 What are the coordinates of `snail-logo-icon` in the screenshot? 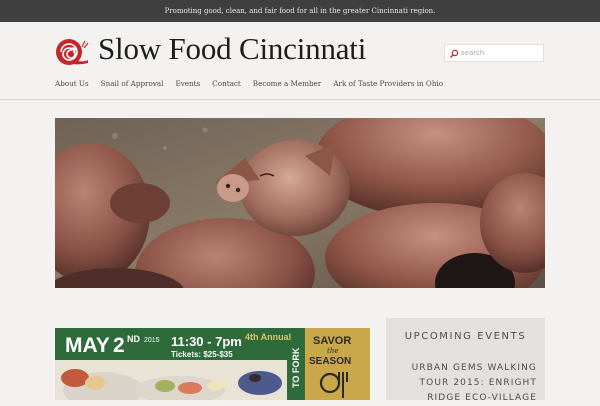 It's located at (72, 52).